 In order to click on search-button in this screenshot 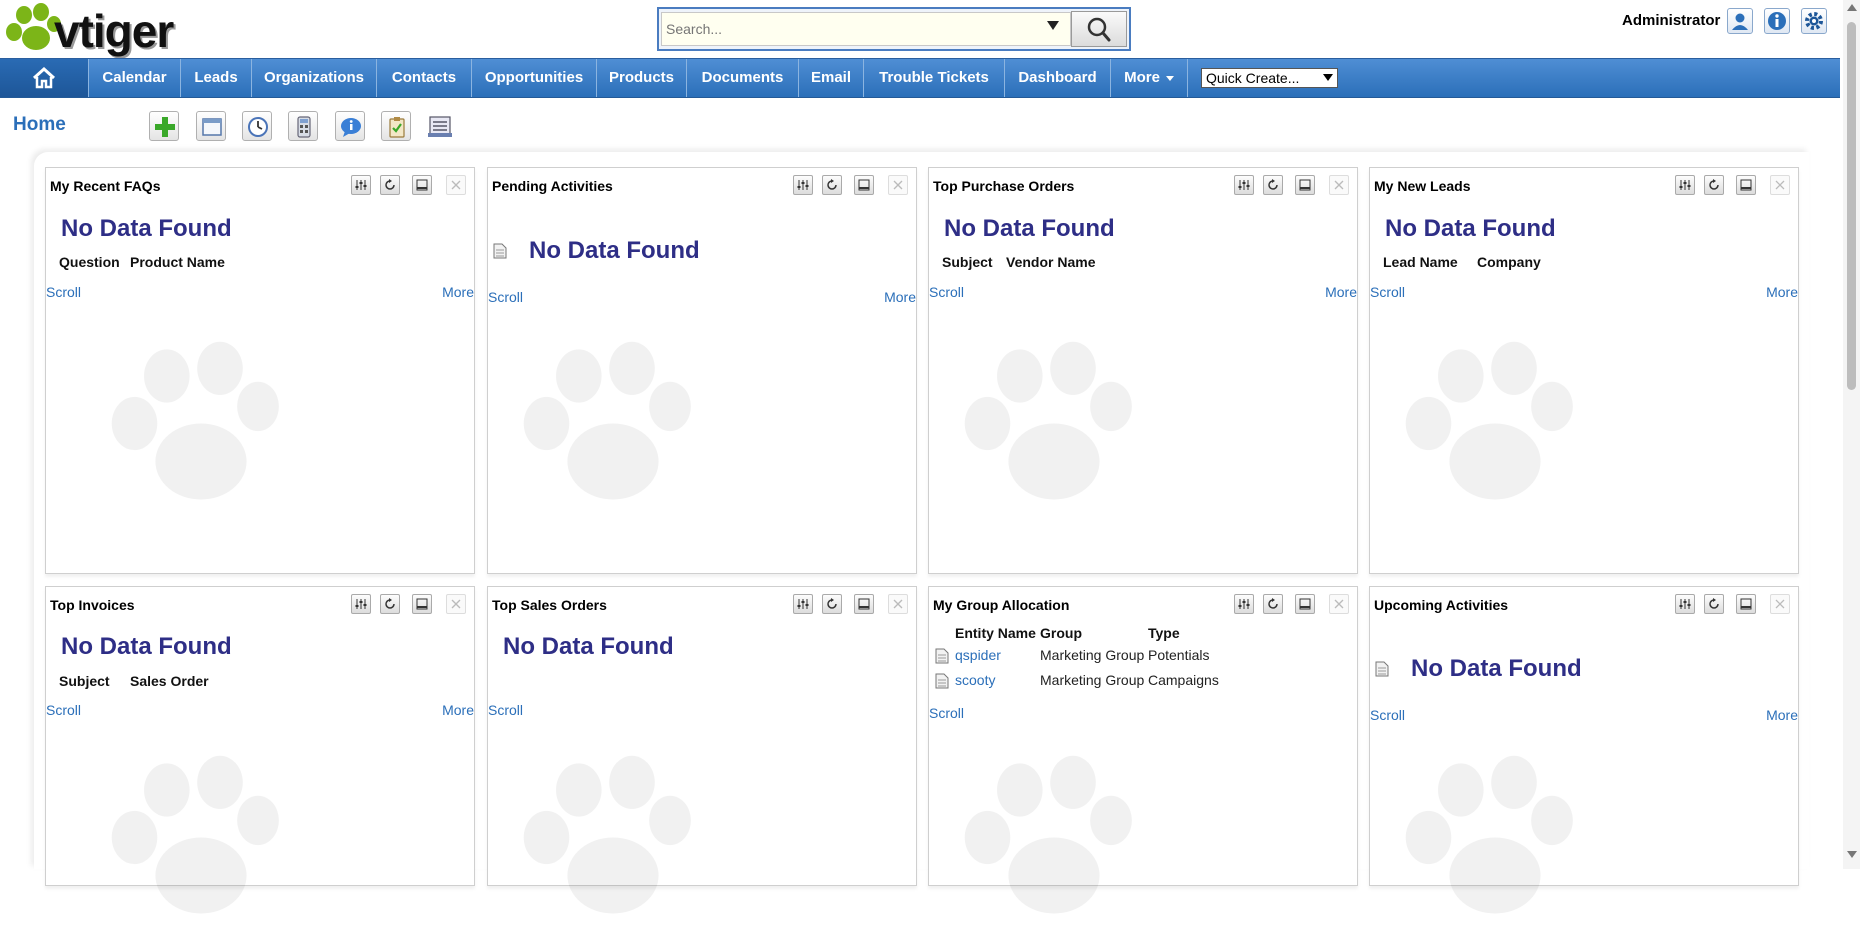, I will do `click(1099, 29)`.